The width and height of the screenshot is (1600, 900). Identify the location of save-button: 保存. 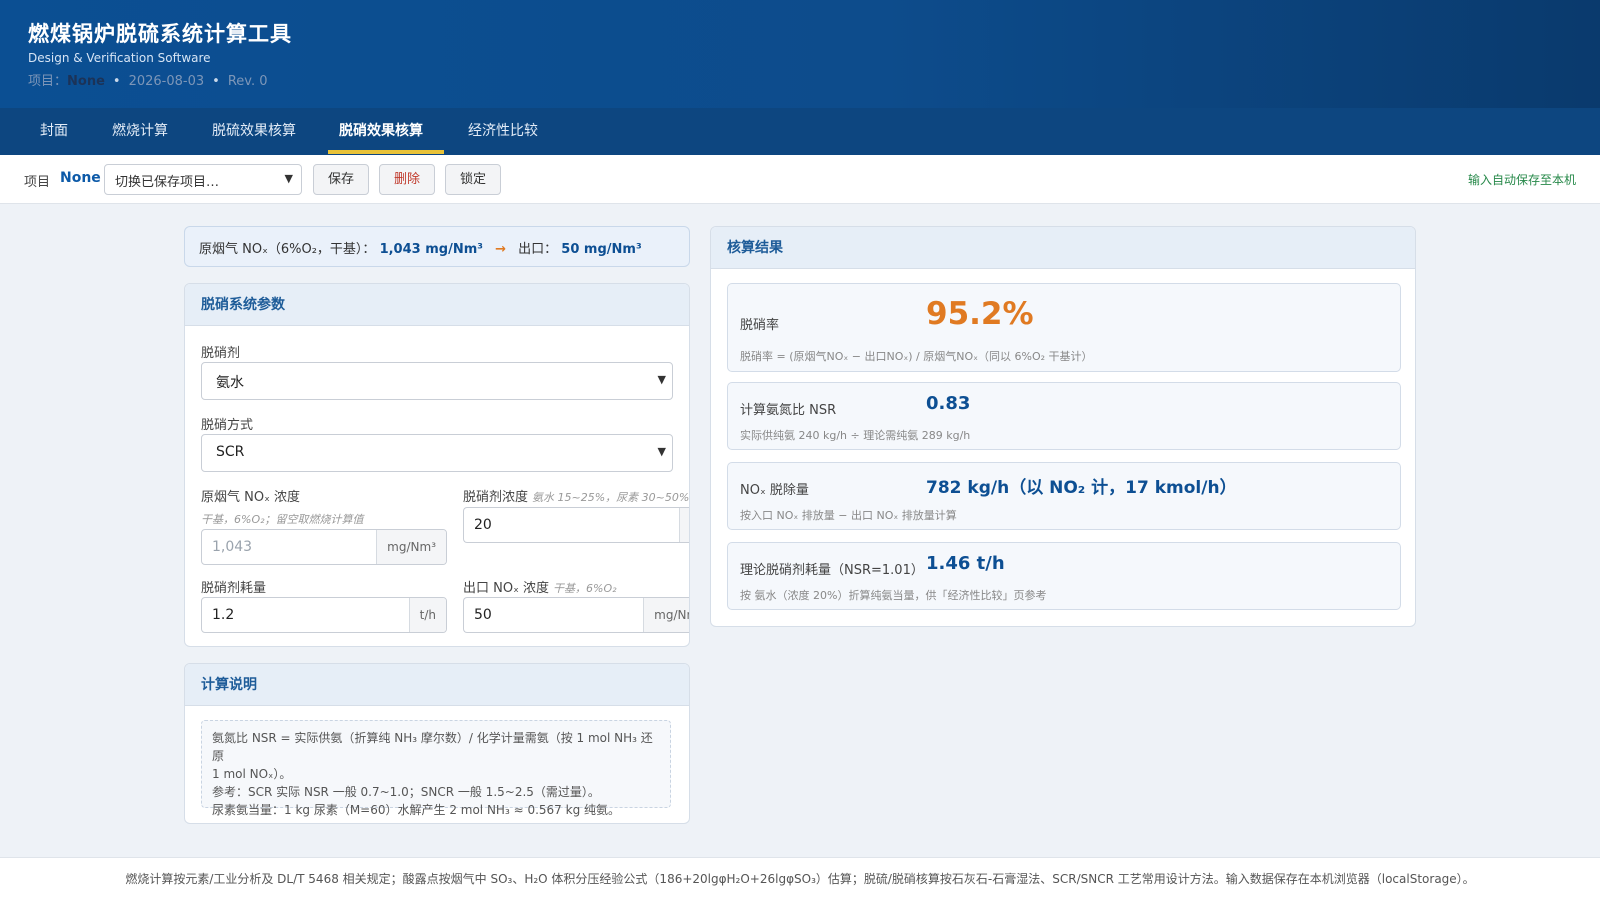
(341, 179).